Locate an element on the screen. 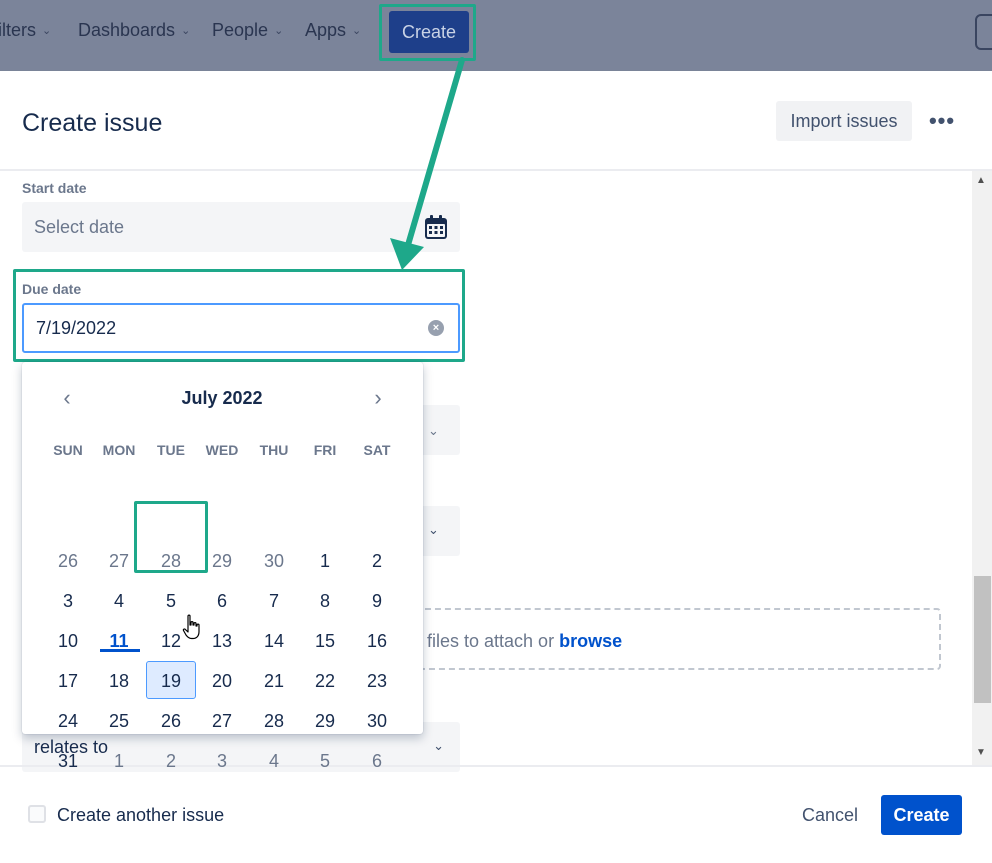 Image resolution: width=992 pixels, height=863 pixels. scroll-down-arrow-icon: ▼ is located at coordinates (981, 752).